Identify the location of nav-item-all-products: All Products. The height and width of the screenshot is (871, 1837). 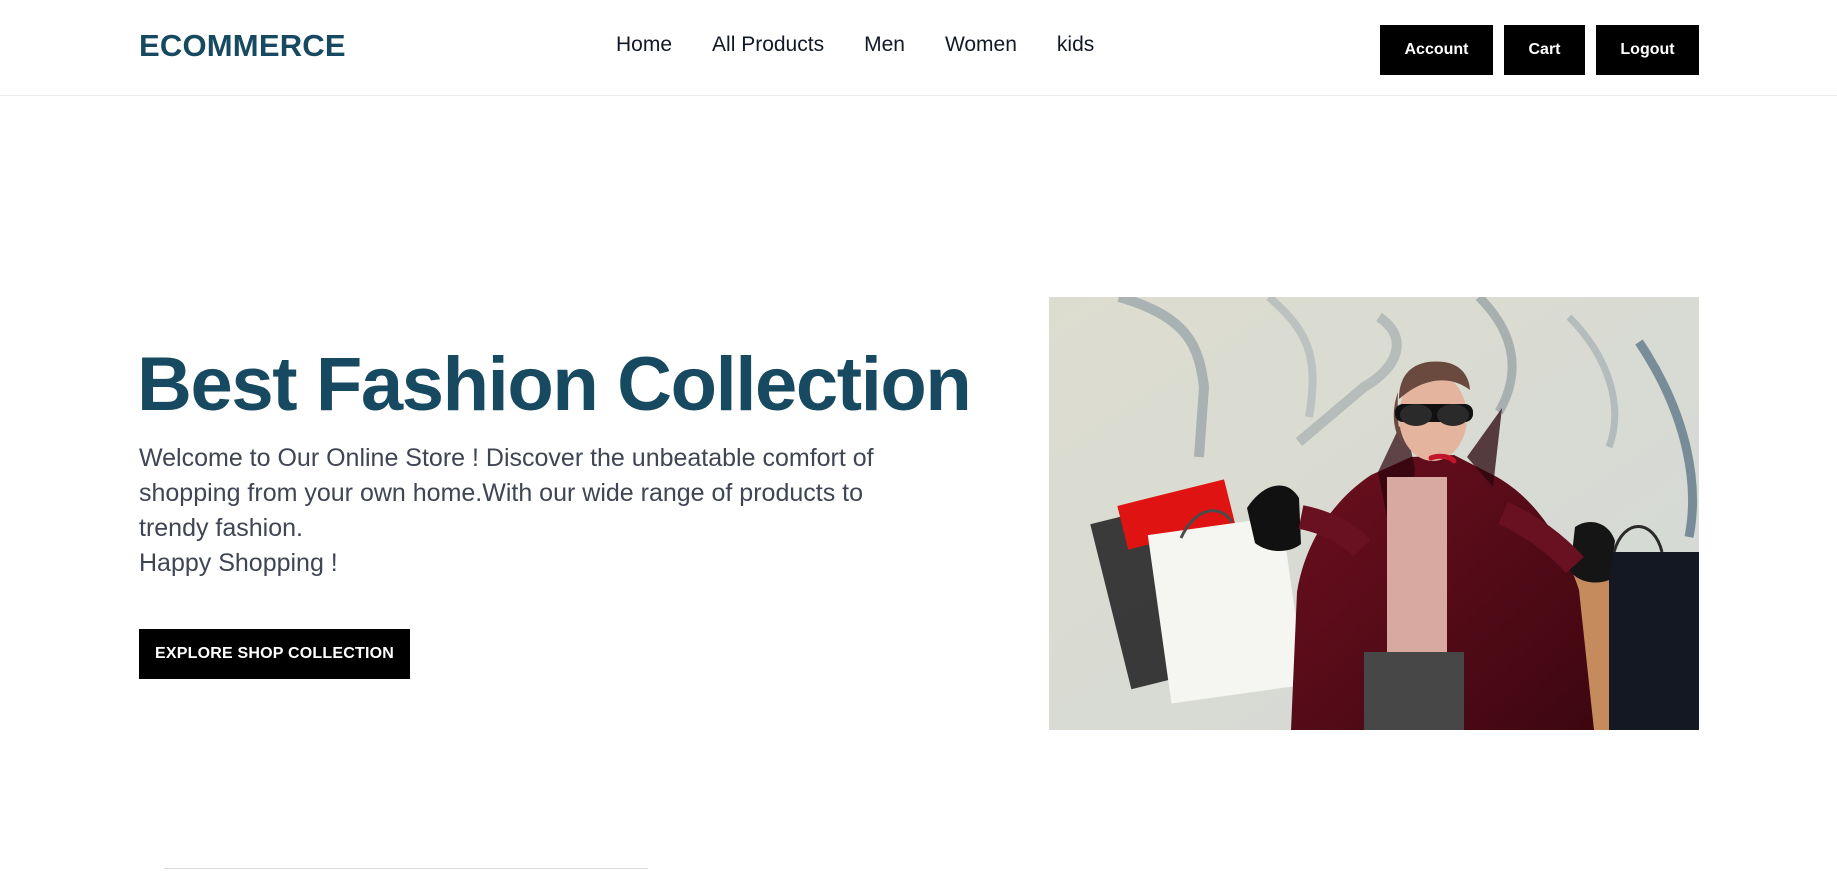
(768, 45).